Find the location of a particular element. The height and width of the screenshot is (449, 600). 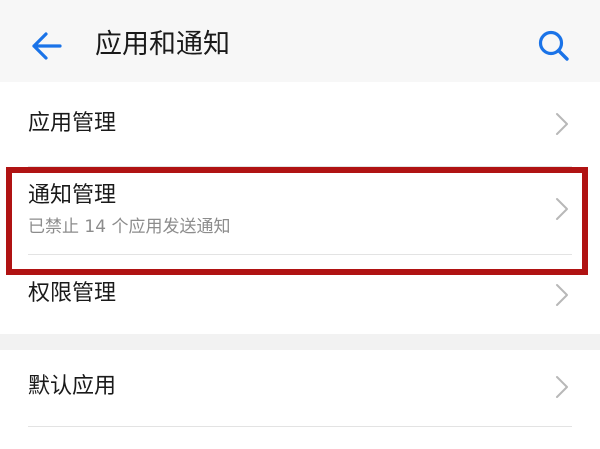

list-item-subtitle: 已禁止 14 个应用发送通知 is located at coordinates (129, 227).